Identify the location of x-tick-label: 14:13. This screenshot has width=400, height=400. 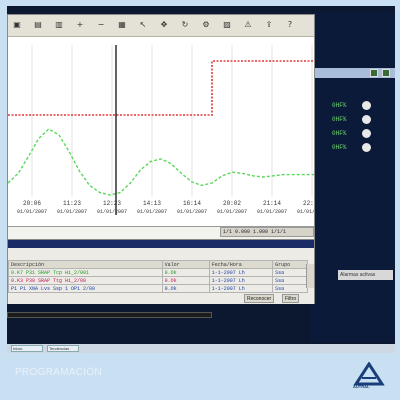
(152, 203).